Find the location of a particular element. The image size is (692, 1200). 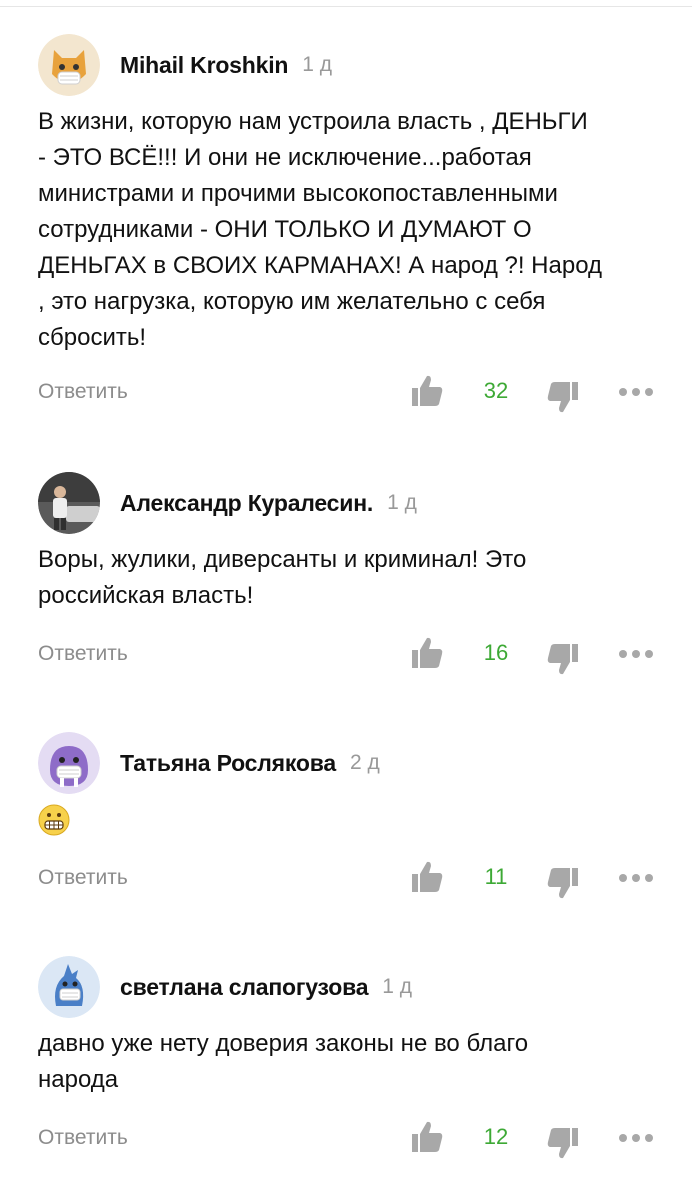

like-count: 16 is located at coordinates (496, 652).